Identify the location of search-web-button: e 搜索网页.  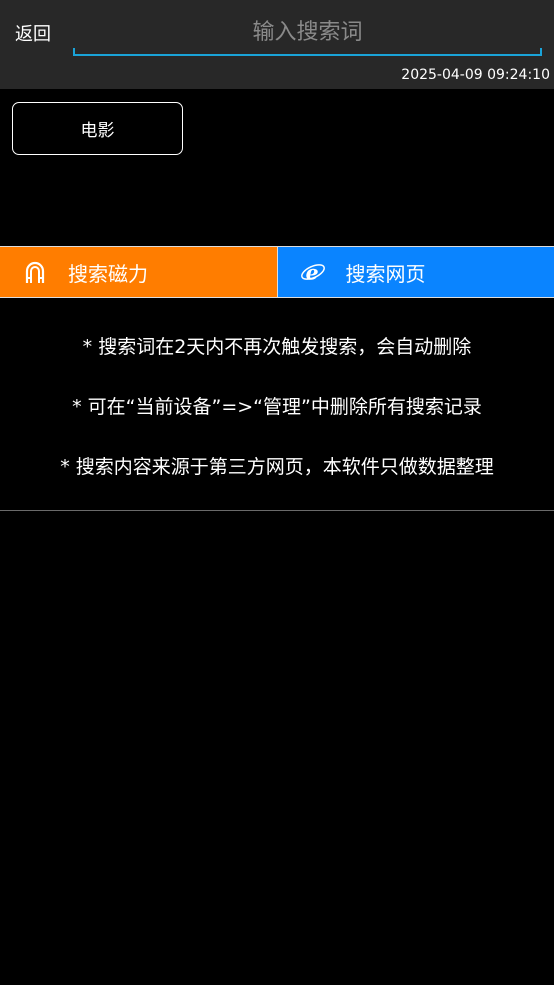
(415, 272).